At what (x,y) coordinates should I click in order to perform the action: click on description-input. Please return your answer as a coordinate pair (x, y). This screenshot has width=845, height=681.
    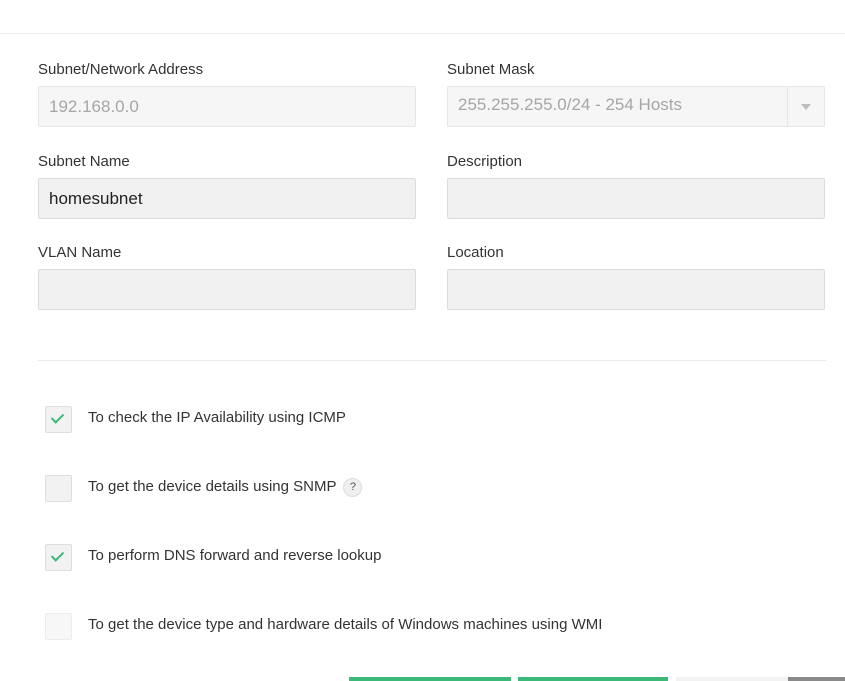
    Looking at the image, I should click on (636, 198).